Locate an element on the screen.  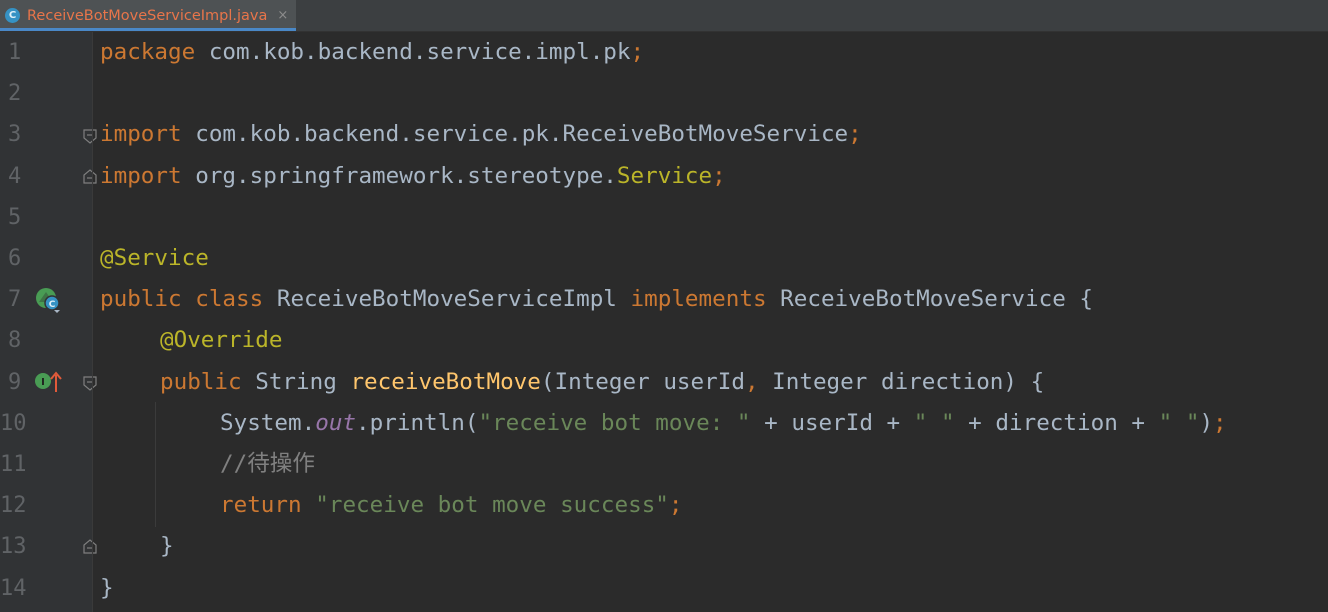
code-text: ) is located at coordinates (1206, 422).